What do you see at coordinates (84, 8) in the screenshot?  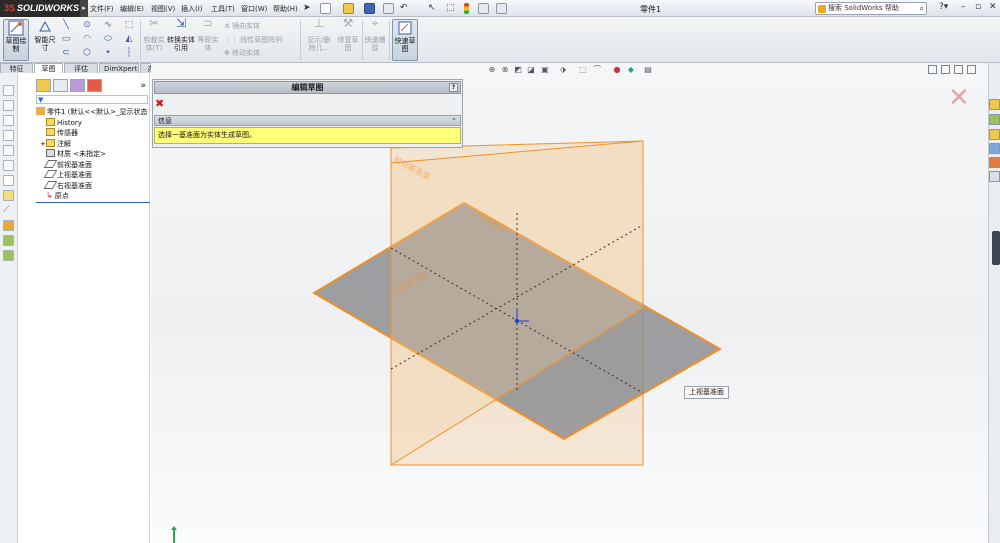 I see `chevron-right-icon: ▸` at bounding box center [84, 8].